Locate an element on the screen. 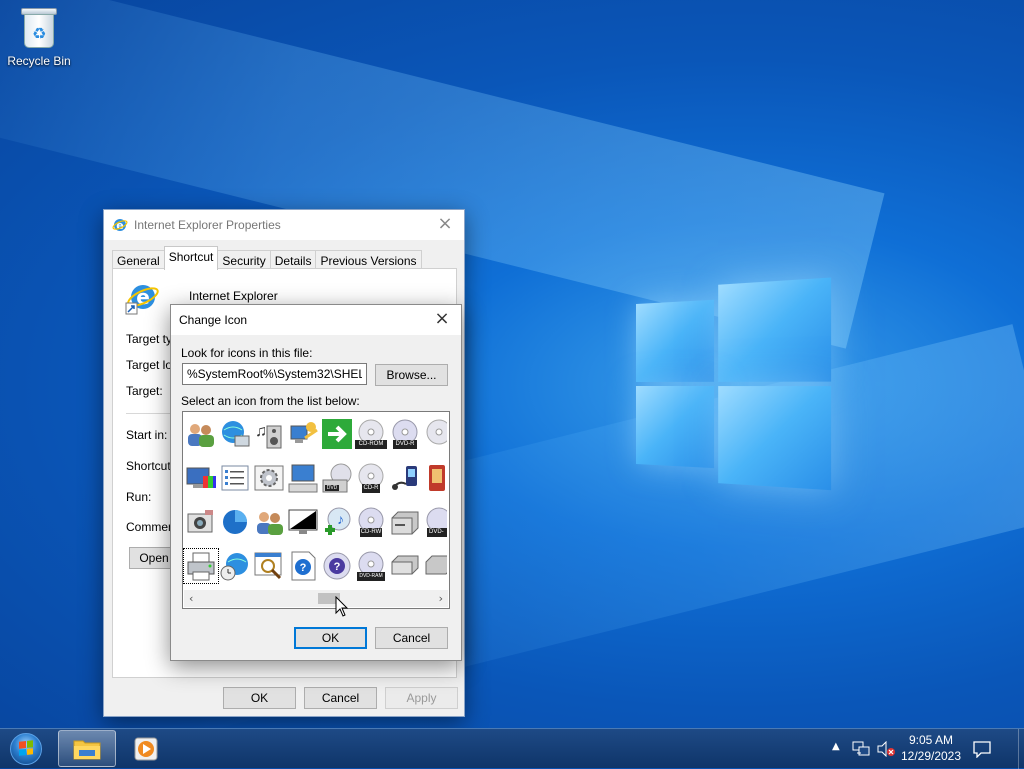  start-in-label: Start in: is located at coordinates (147, 435).